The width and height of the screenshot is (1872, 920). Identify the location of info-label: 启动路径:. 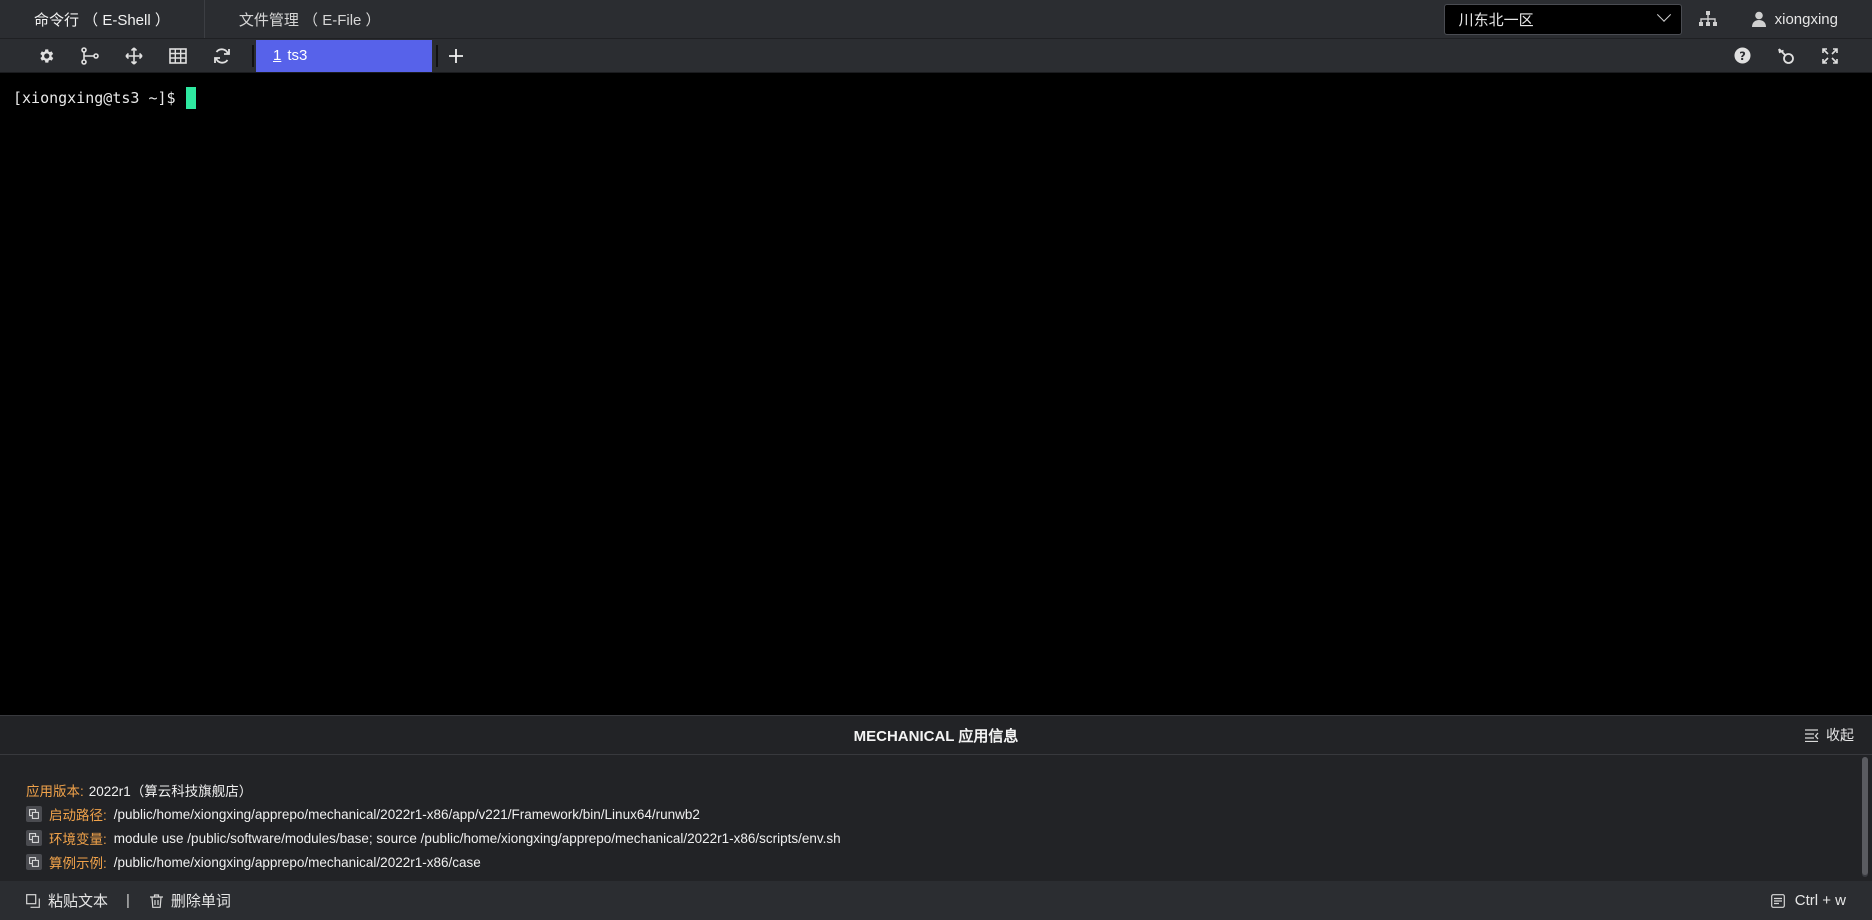
(78, 815).